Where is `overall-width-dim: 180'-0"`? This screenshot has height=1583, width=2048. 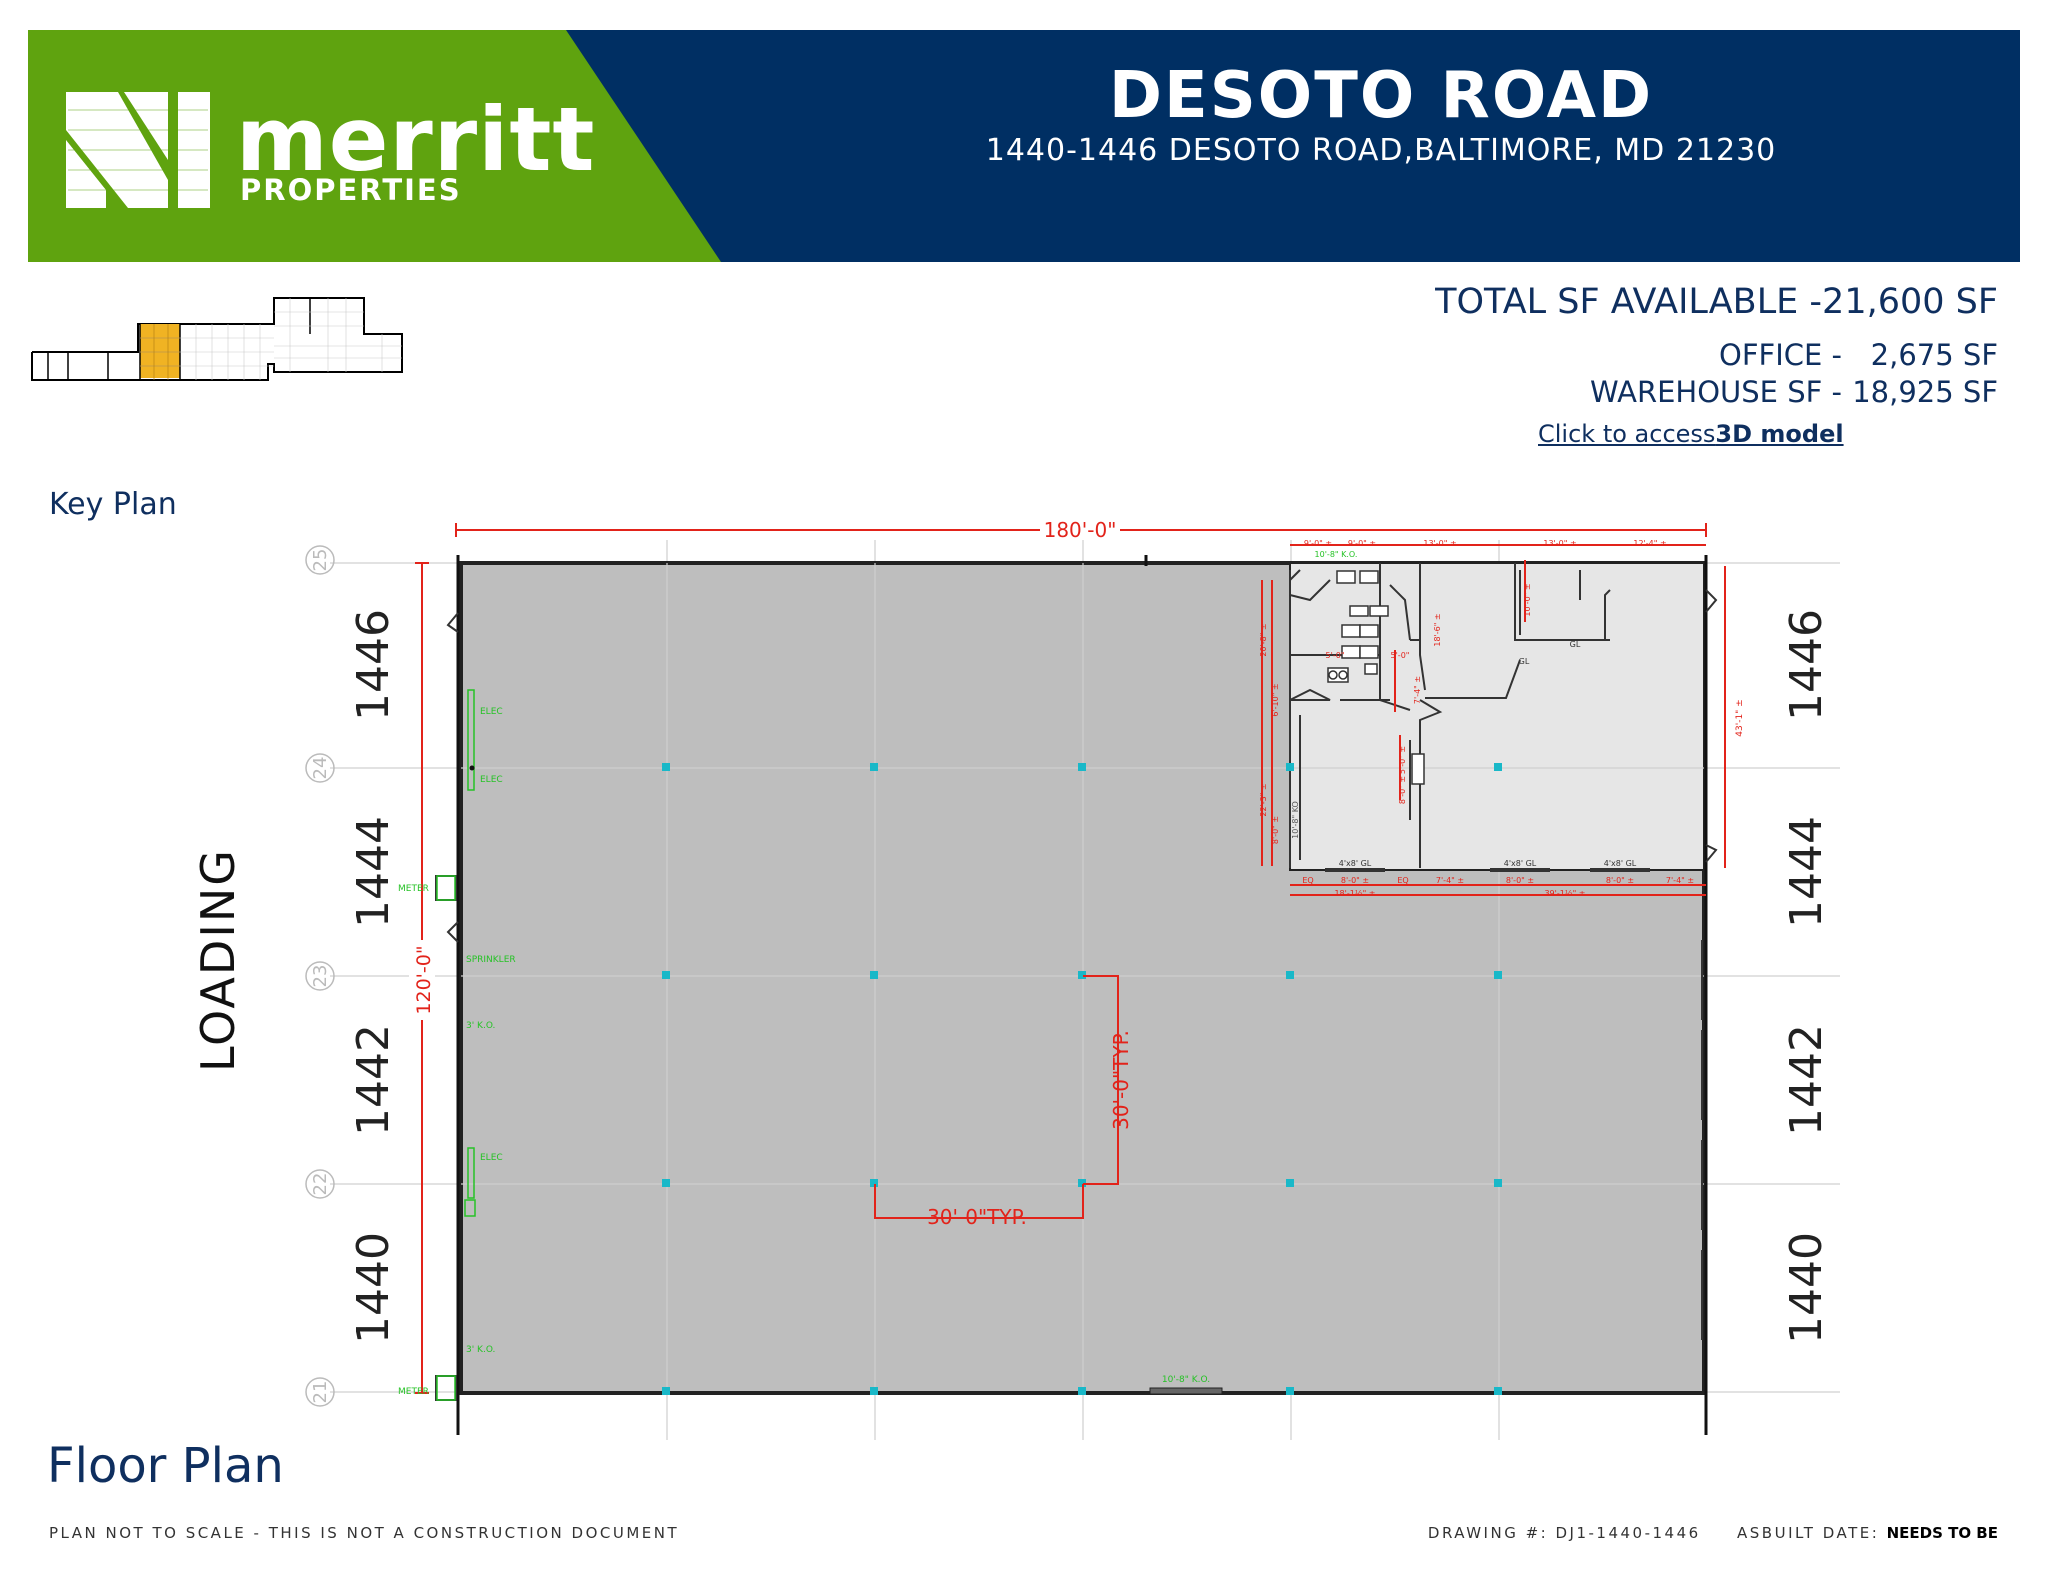
overall-width-dim: 180'-0" is located at coordinates (1080, 530).